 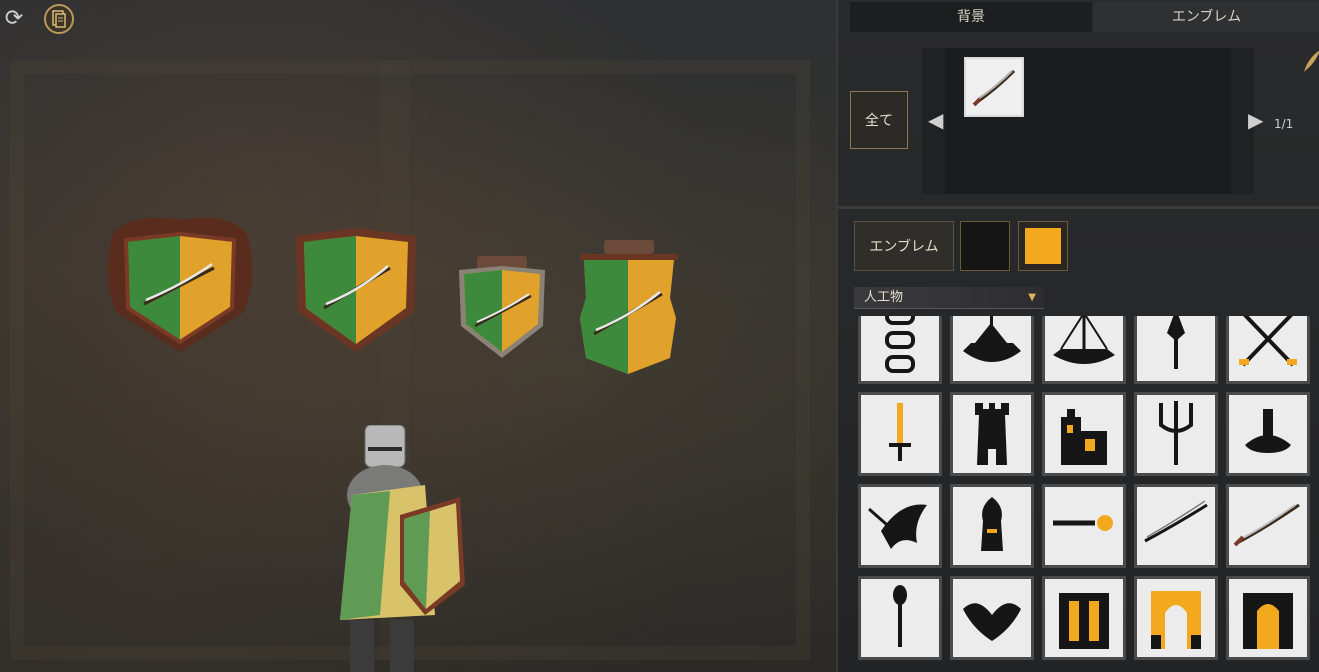 What do you see at coordinates (1084, 437) in the screenshot?
I see `castle-icon` at bounding box center [1084, 437].